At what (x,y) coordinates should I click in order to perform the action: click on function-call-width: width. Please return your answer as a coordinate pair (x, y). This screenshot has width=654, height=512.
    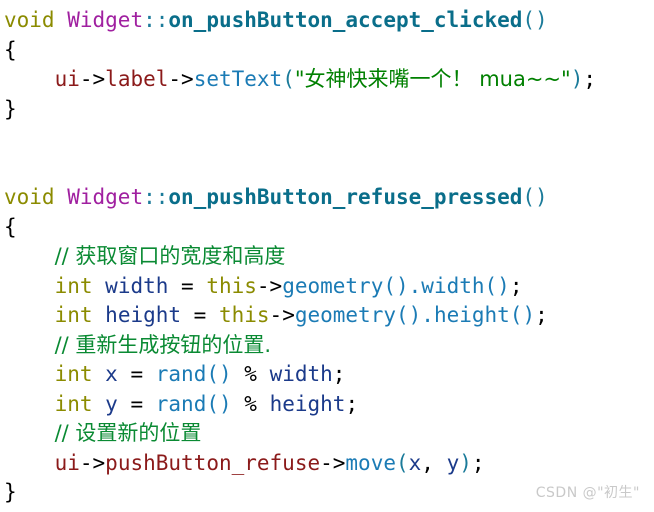
    Looking at the image, I should click on (453, 285).